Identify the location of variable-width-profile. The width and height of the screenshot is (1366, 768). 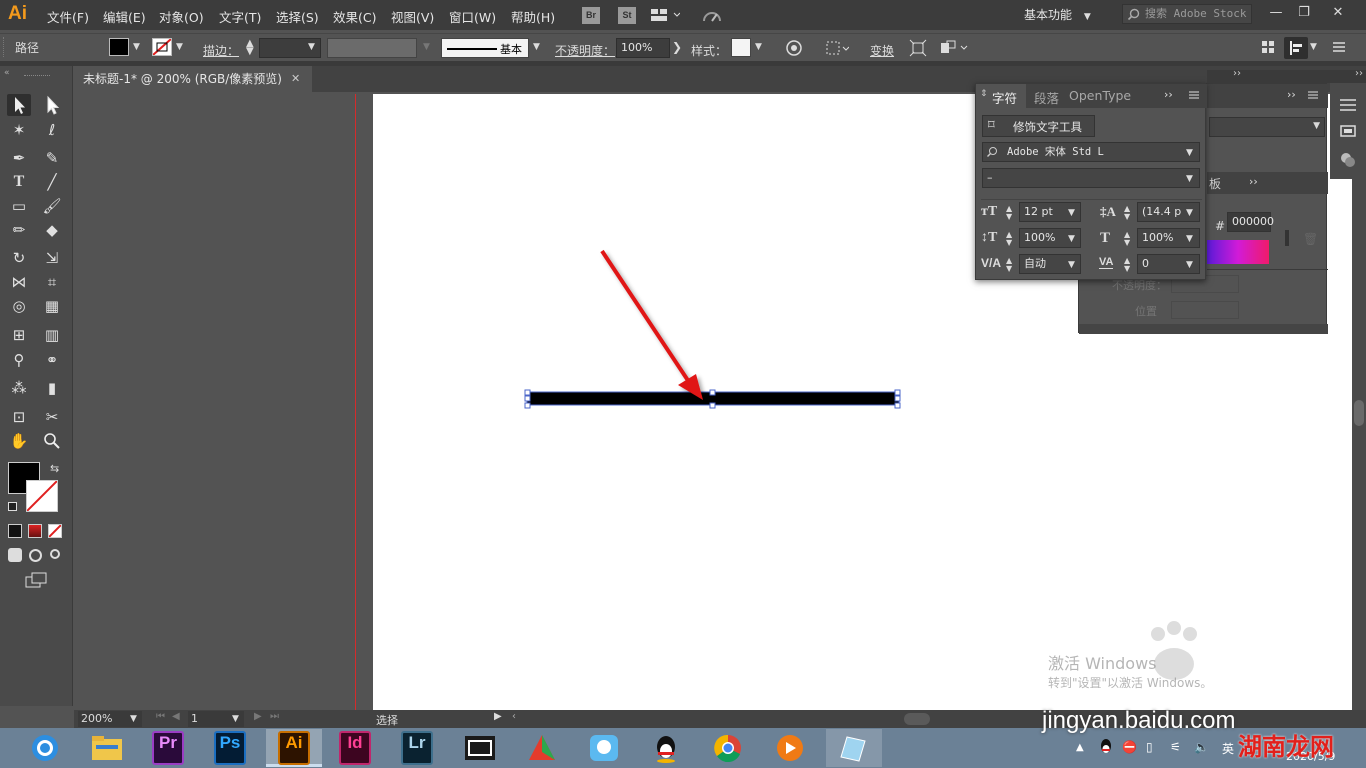
(372, 48).